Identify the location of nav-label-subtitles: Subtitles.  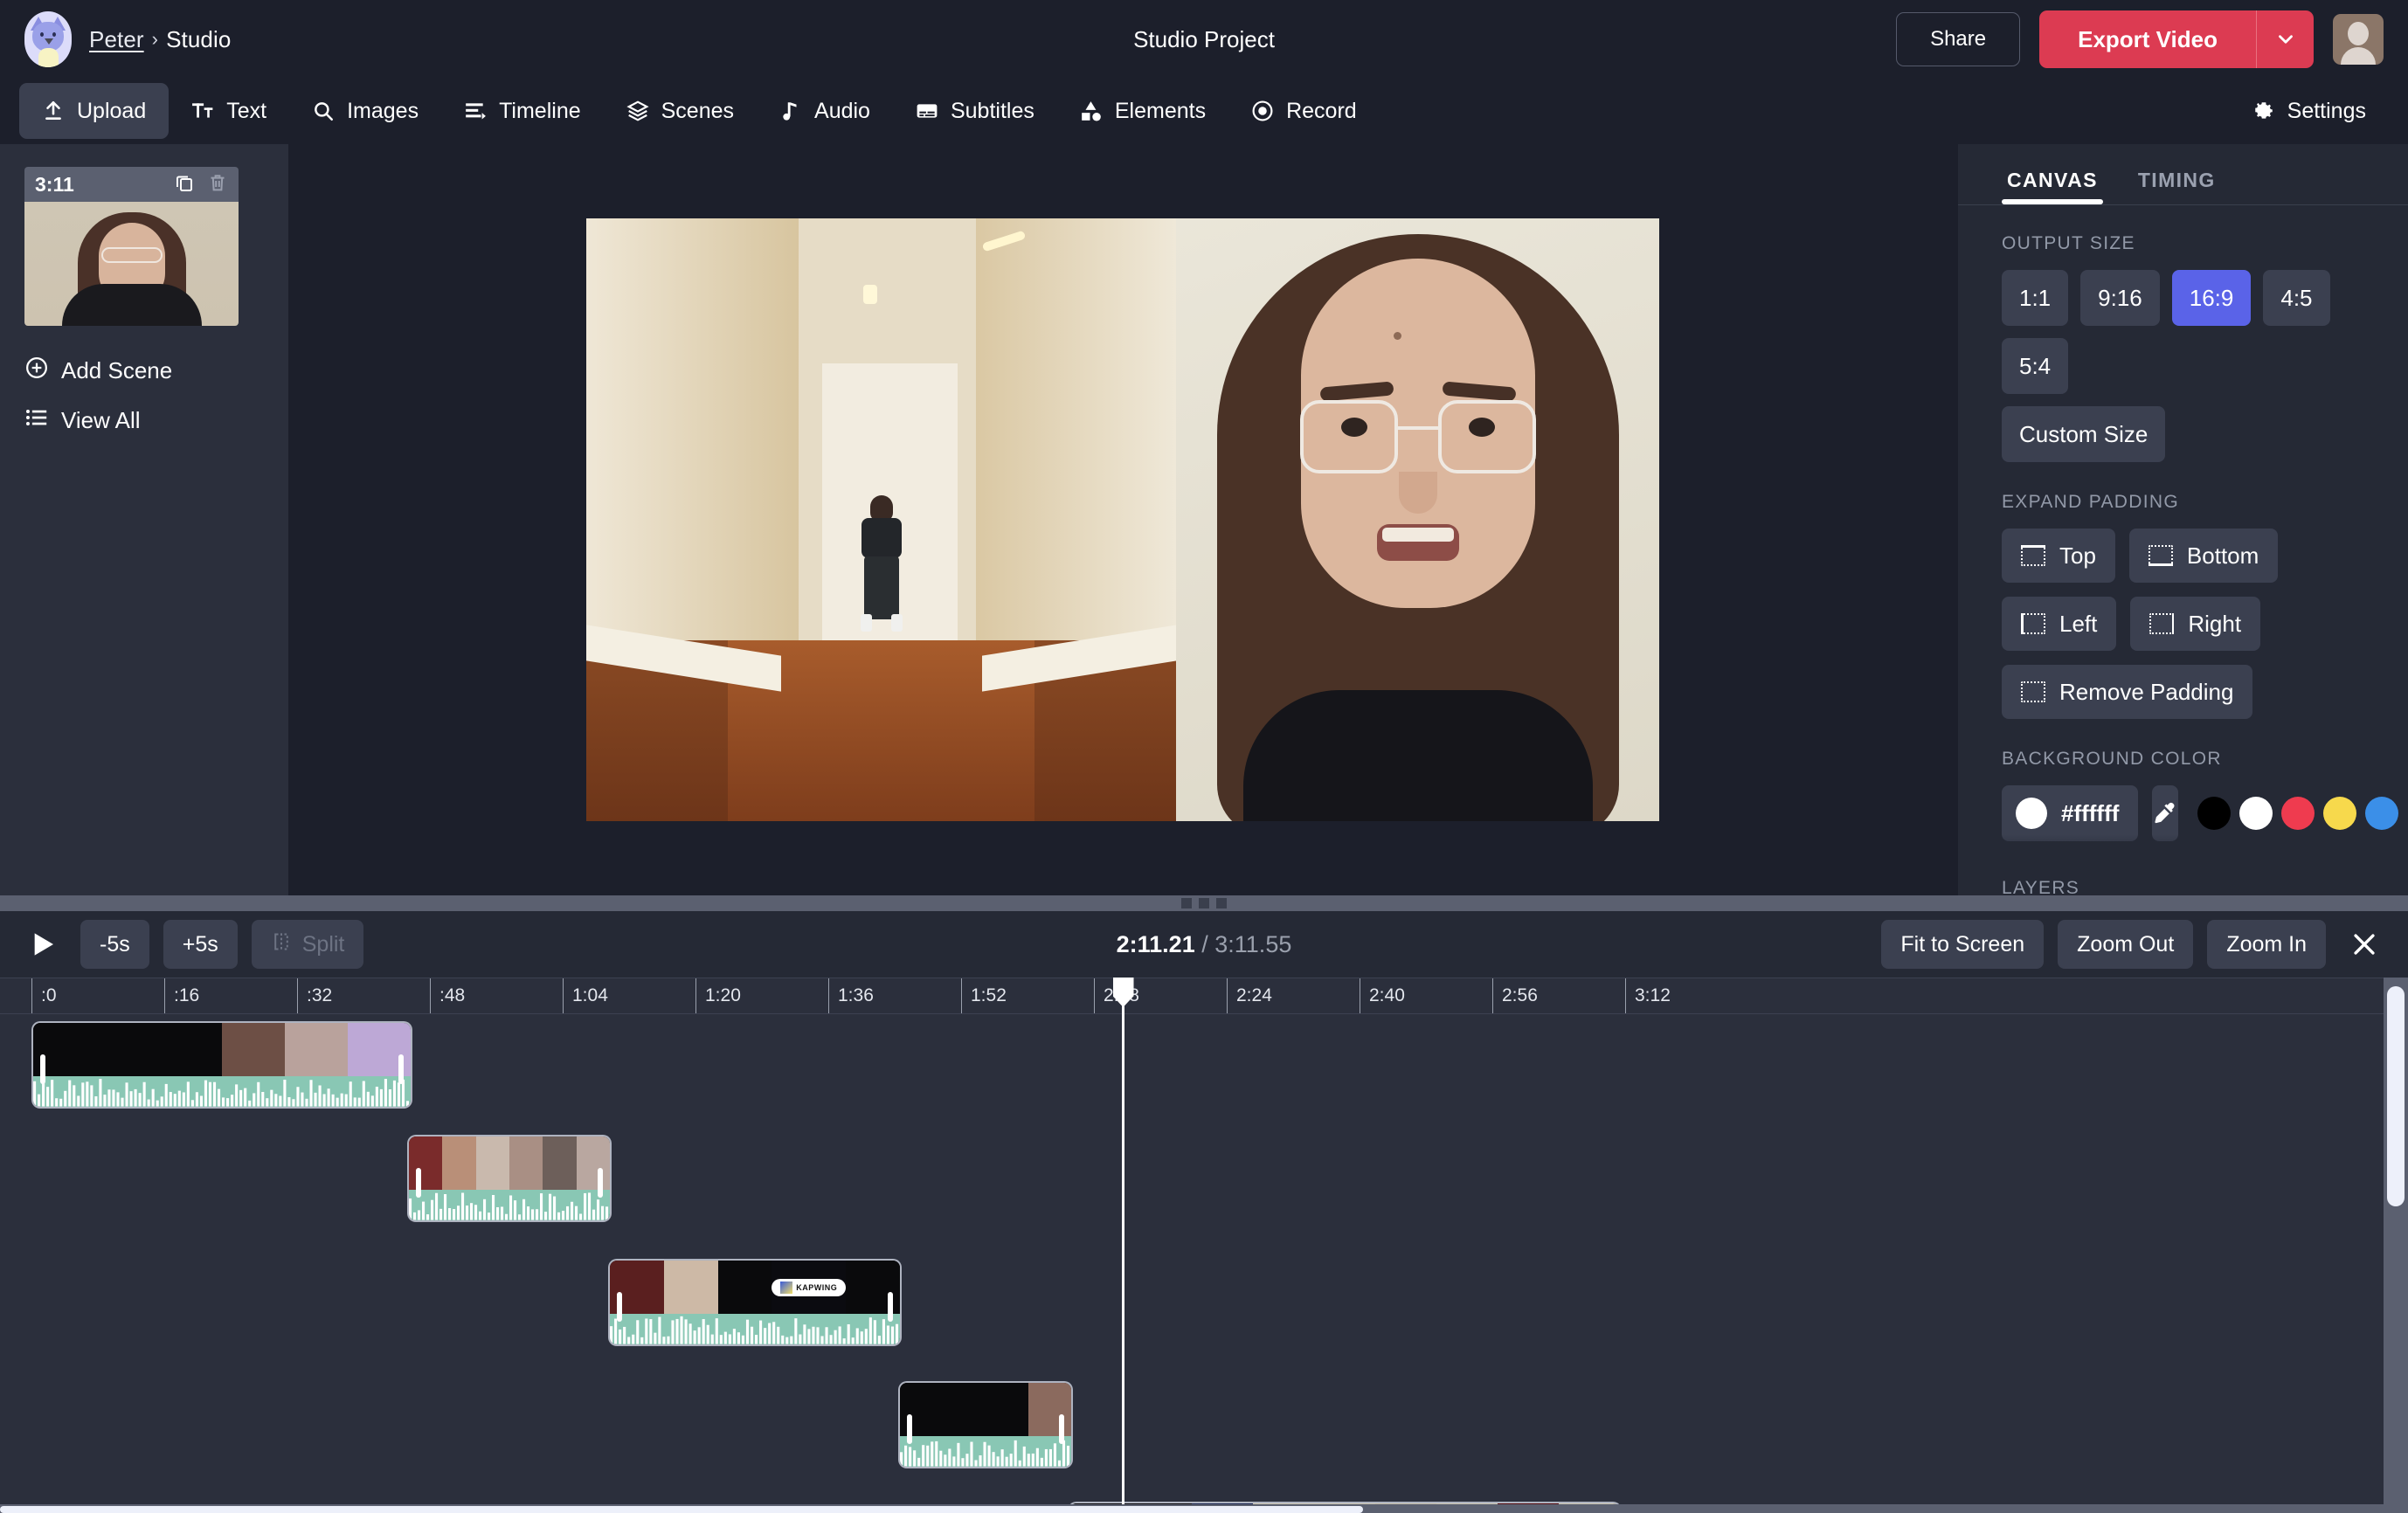
(992, 110).